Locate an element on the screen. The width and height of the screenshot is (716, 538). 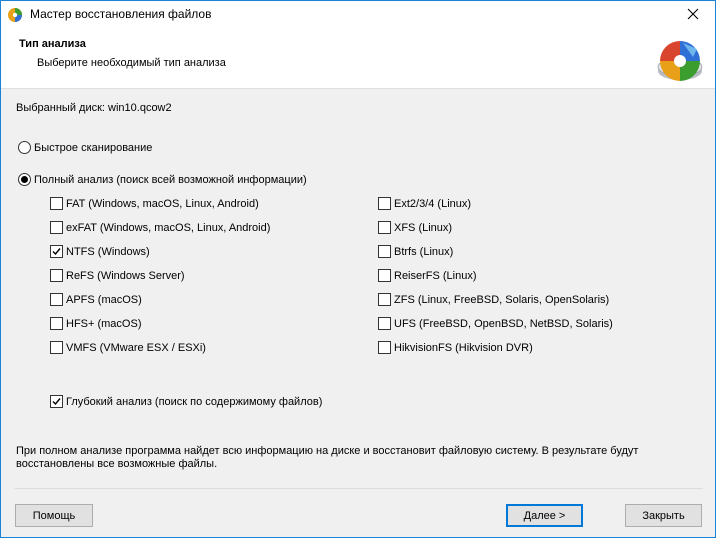
fs-label-apfs: APFS (macOS) is located at coordinates (104, 300).